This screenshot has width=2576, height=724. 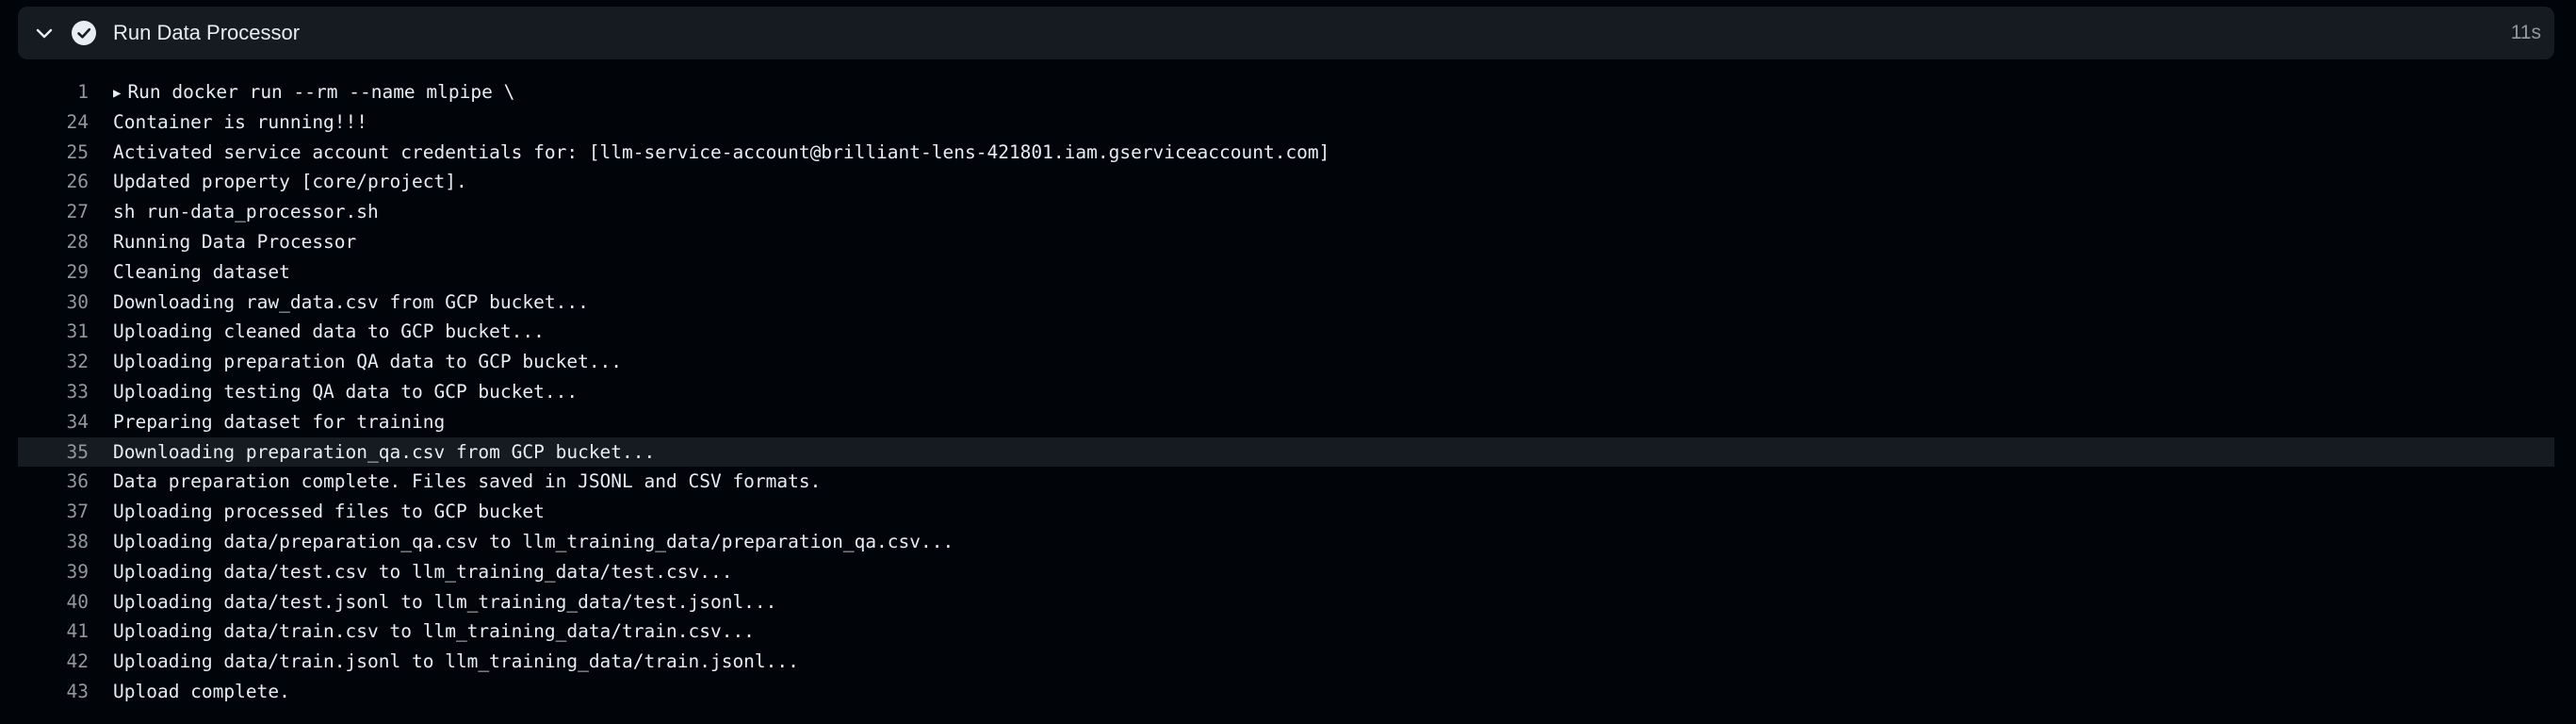 What do you see at coordinates (84, 33) in the screenshot?
I see `check-circle-icon` at bounding box center [84, 33].